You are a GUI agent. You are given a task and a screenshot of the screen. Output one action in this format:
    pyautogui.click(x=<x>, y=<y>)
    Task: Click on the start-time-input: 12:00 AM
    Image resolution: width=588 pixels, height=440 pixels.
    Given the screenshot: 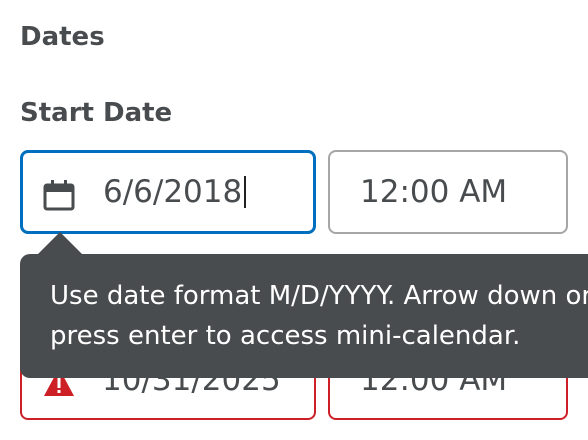 What is the action you would take?
    pyautogui.click(x=448, y=192)
    